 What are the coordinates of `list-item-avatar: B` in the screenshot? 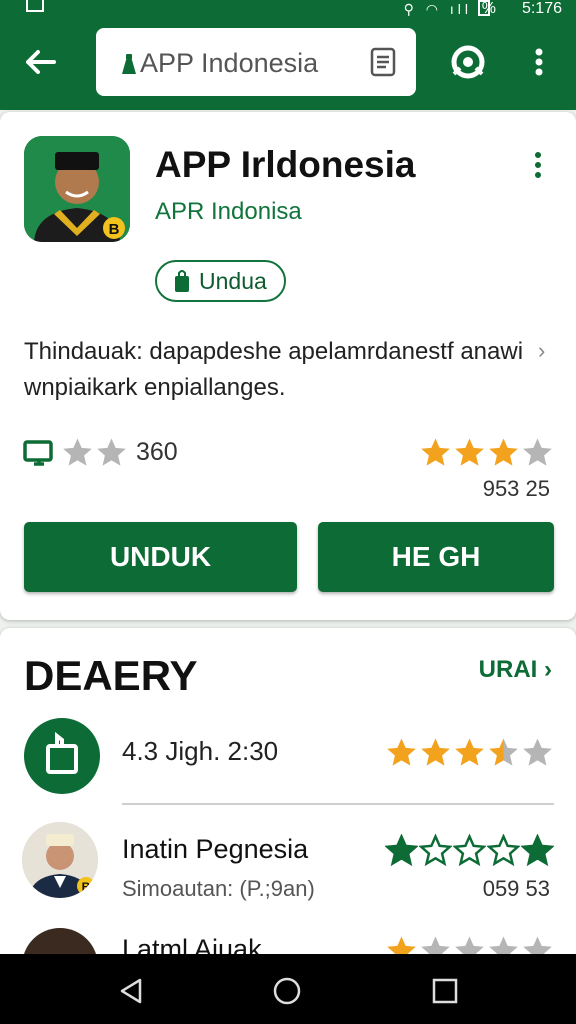 It's located at (60, 860).